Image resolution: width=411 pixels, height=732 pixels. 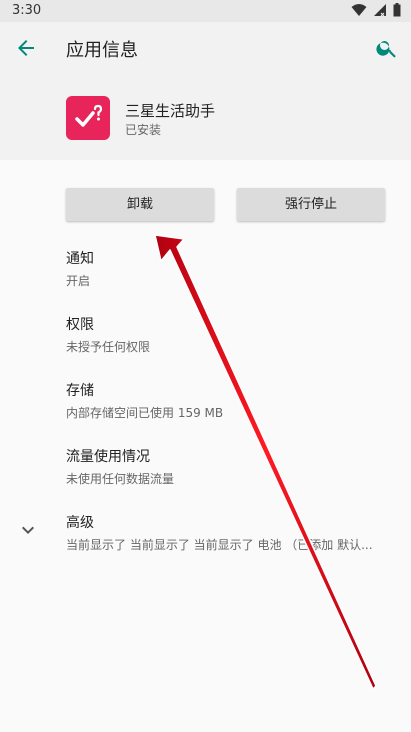 I want to click on row-title: 存储, so click(x=80, y=391).